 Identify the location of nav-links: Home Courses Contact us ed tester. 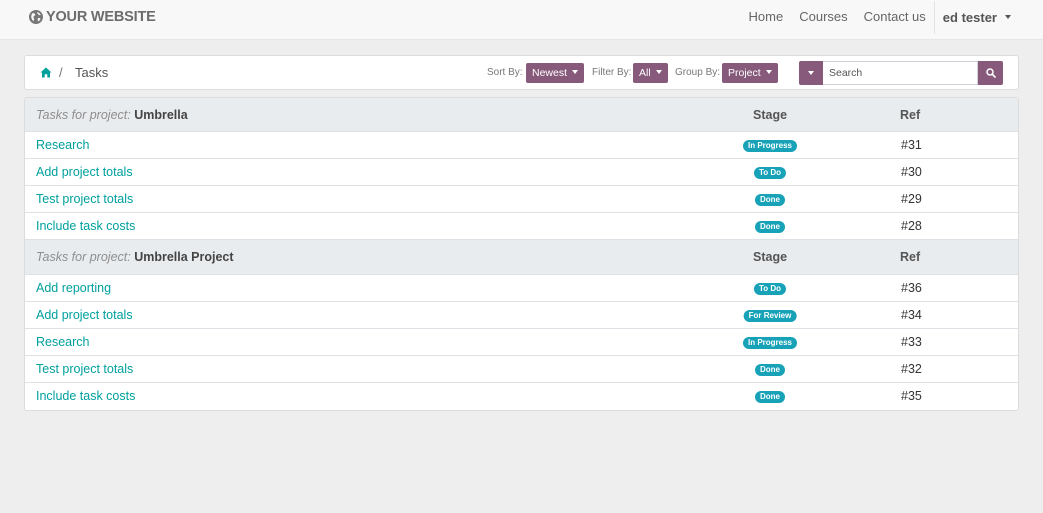
(892, 17).